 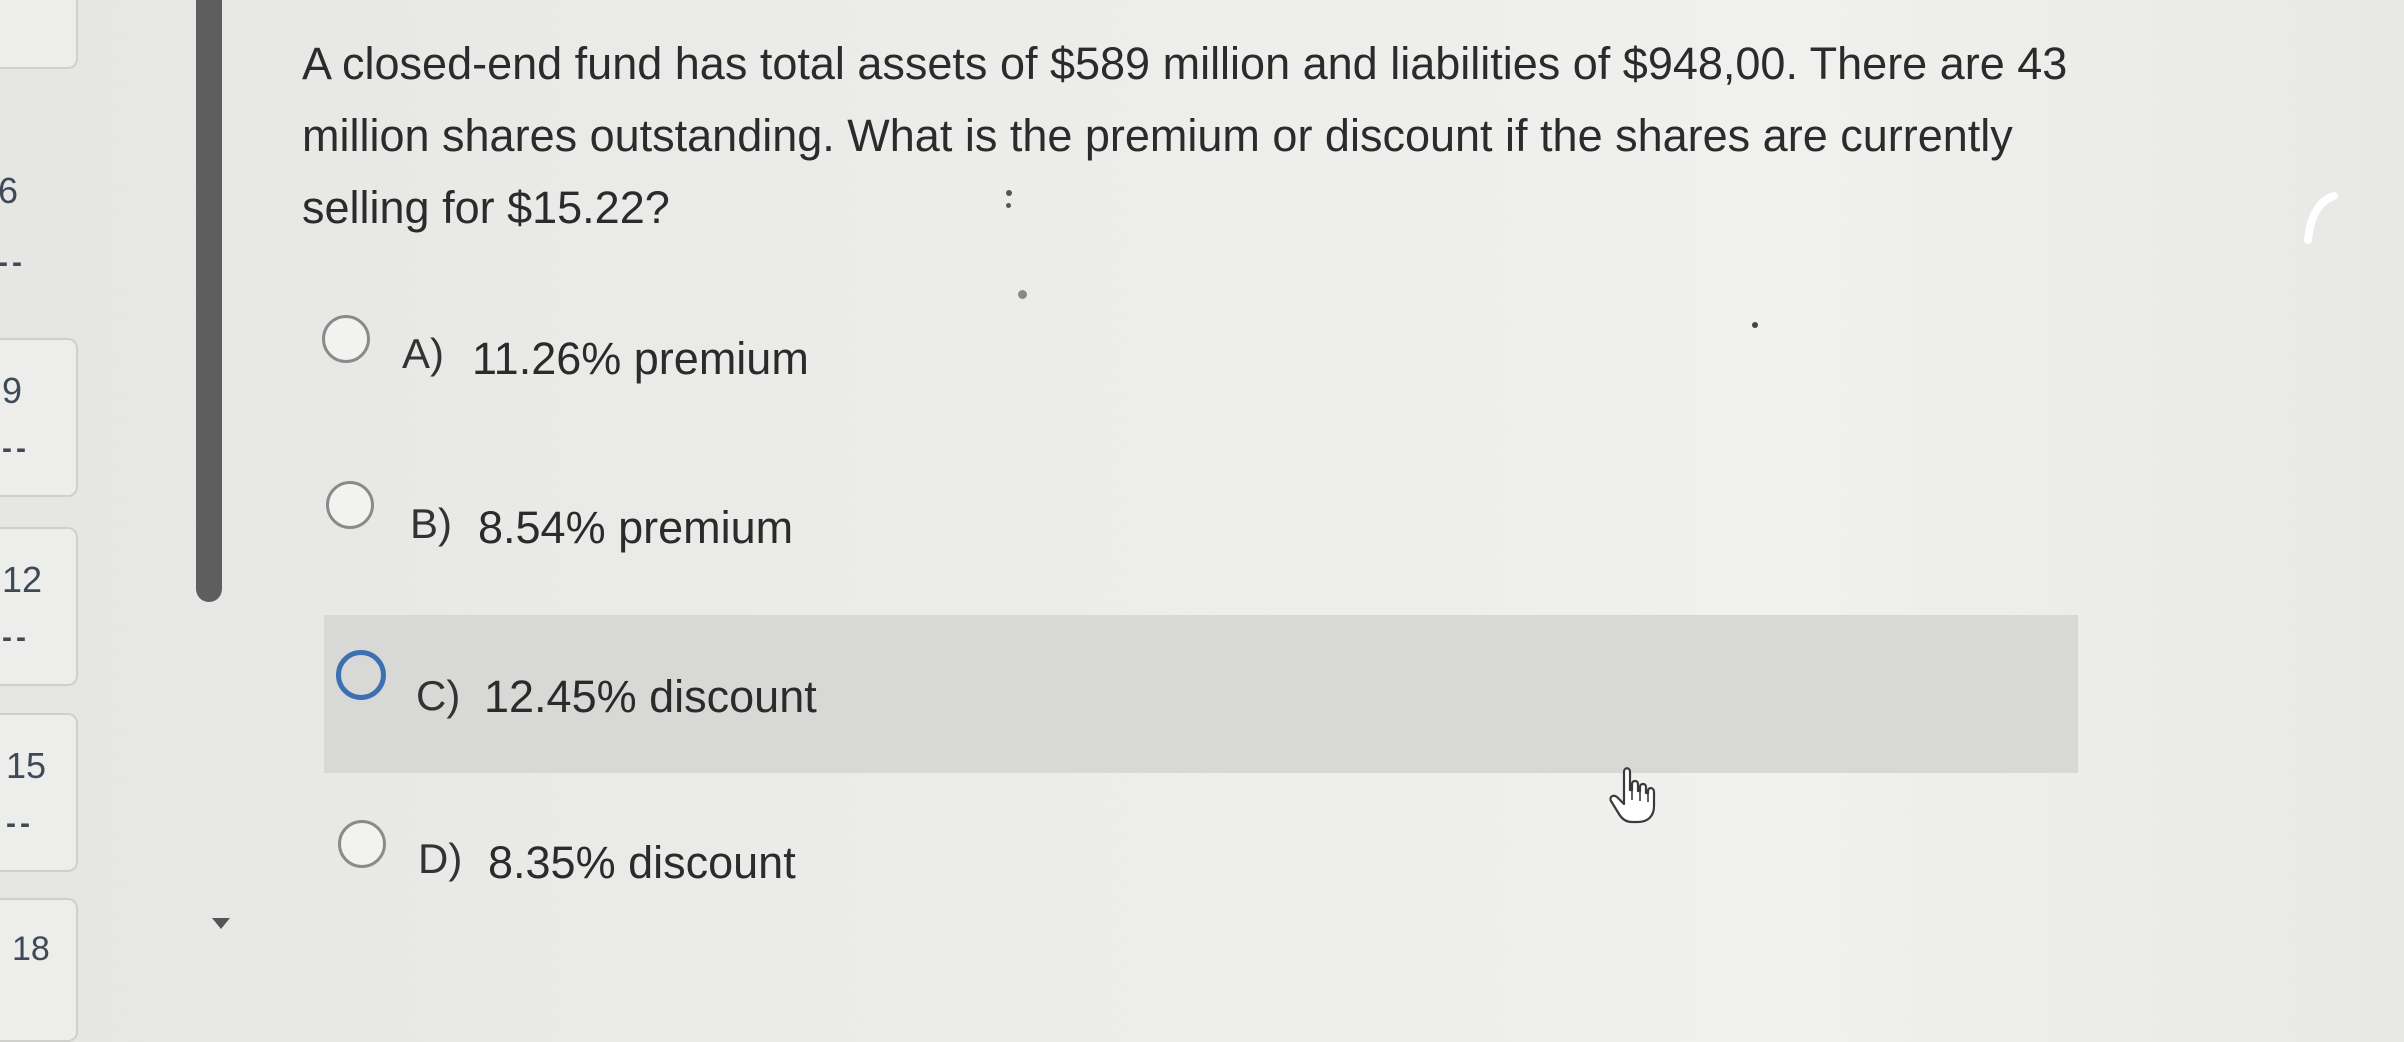 What do you see at coordinates (9, 190) in the screenshot?
I see `nav-item-number: 6` at bounding box center [9, 190].